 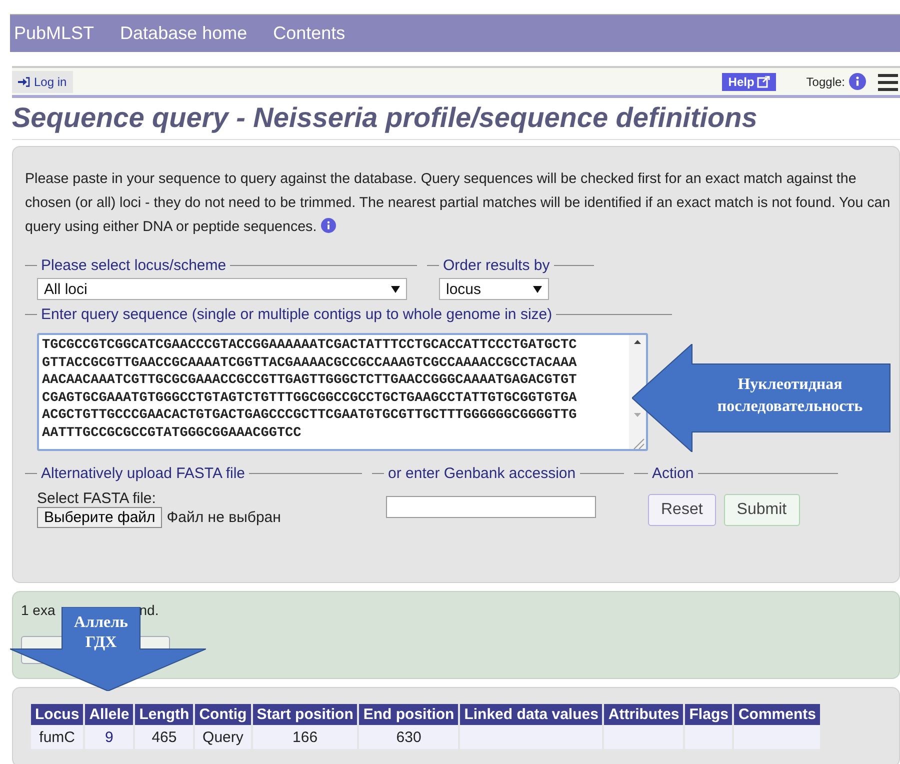 What do you see at coordinates (222, 289) in the screenshot?
I see `locus-select: All loci` at bounding box center [222, 289].